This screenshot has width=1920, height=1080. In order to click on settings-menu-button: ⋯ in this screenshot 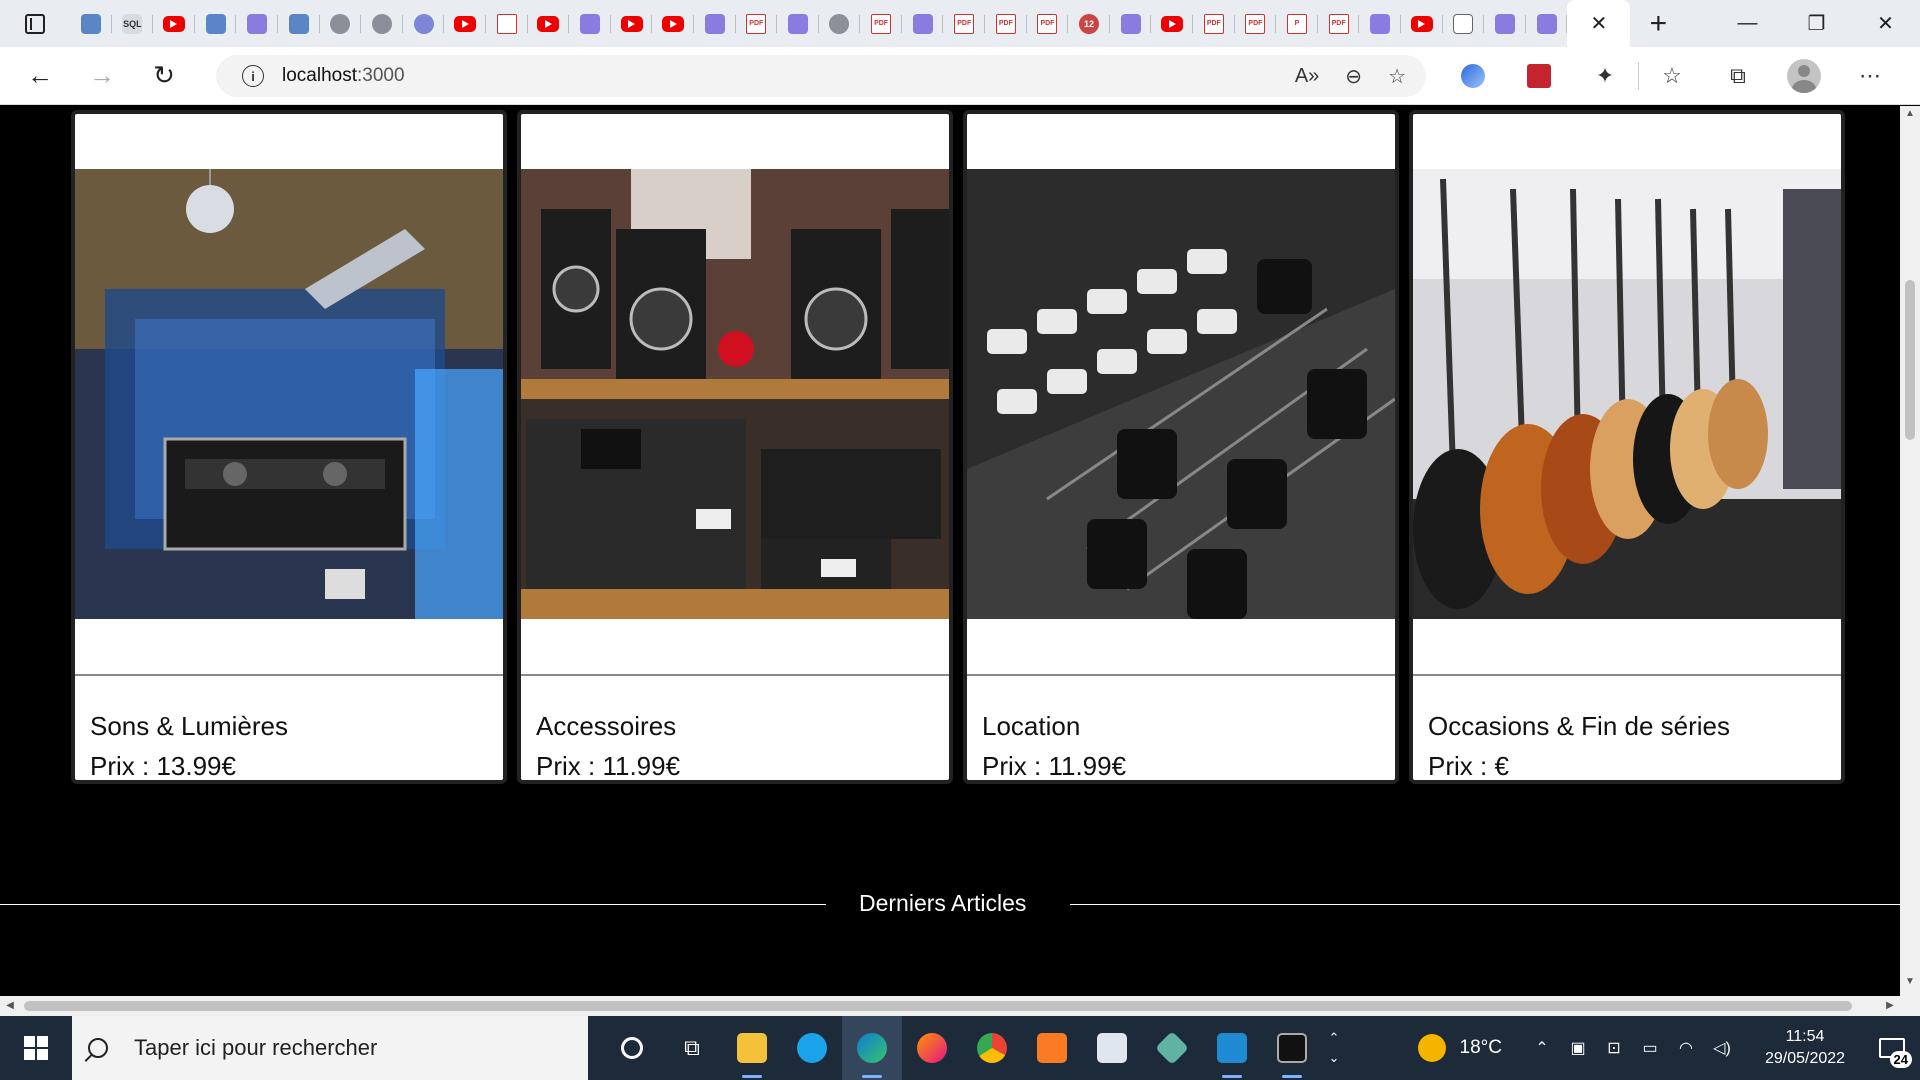, I will do `click(1870, 76)`.